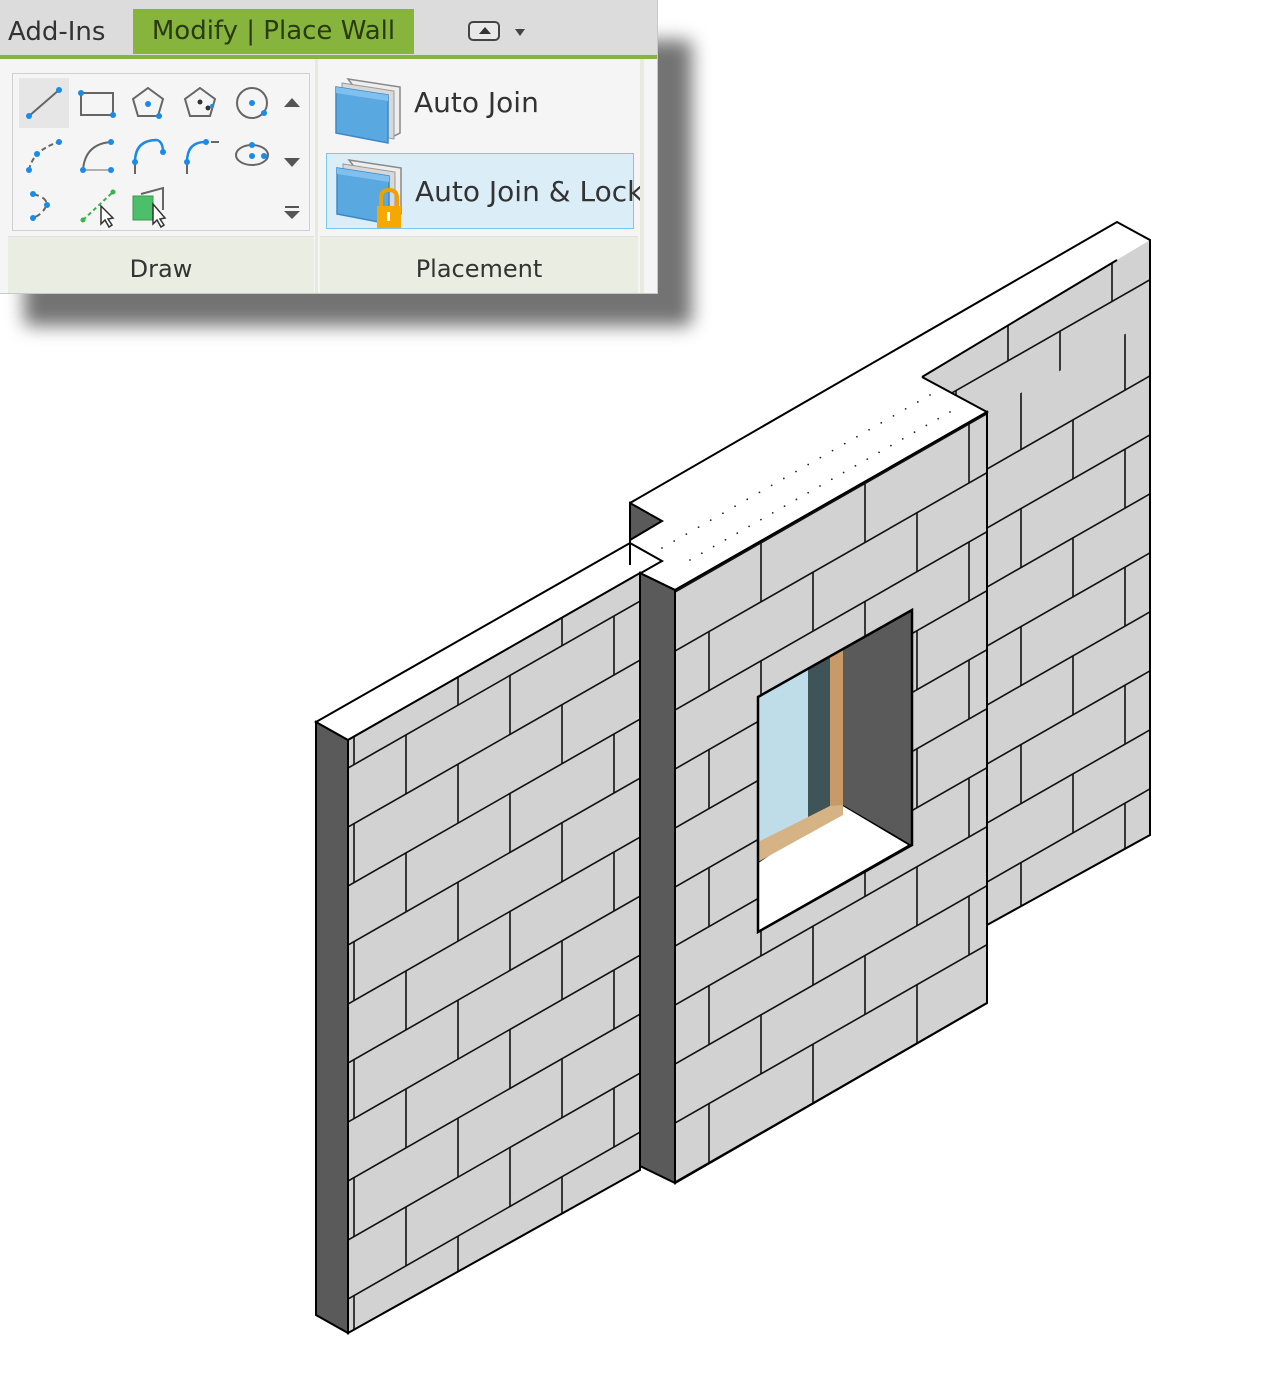  I want to click on ribbon-tab-bar: Add-Ins Modify | Place Wall, so click(328, 29).